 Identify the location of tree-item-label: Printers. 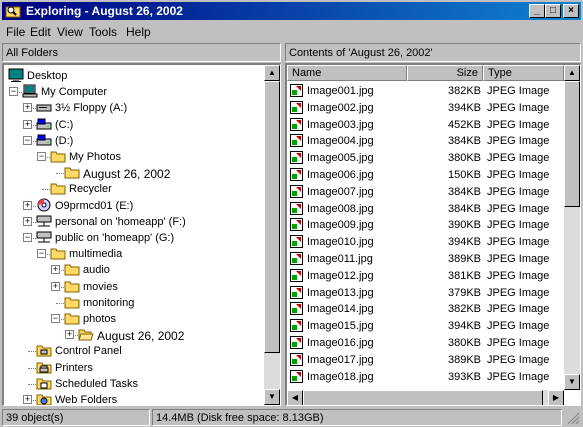
(74, 367).